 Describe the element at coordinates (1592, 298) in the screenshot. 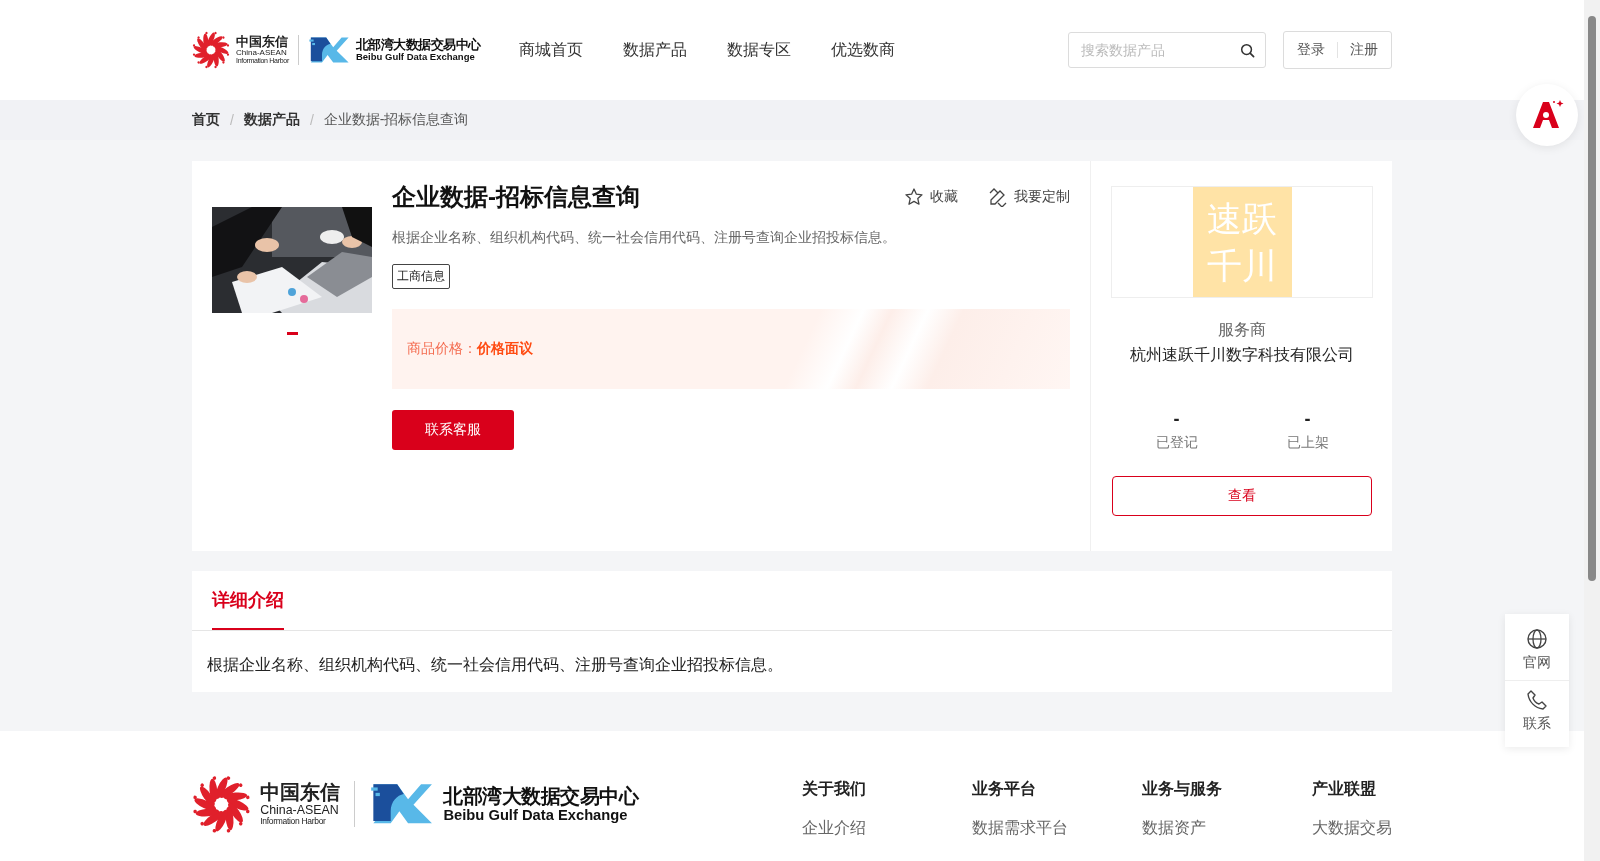

I see `scrollbar-thumb` at that location.